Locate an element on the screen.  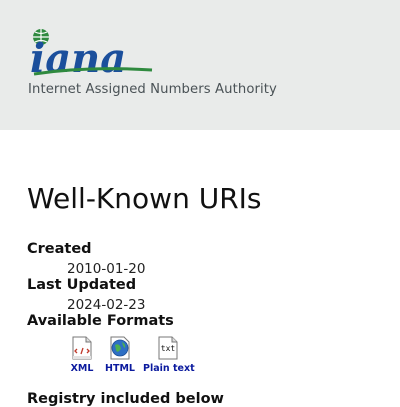
txt-file-icon: txt is located at coordinates (168, 348).